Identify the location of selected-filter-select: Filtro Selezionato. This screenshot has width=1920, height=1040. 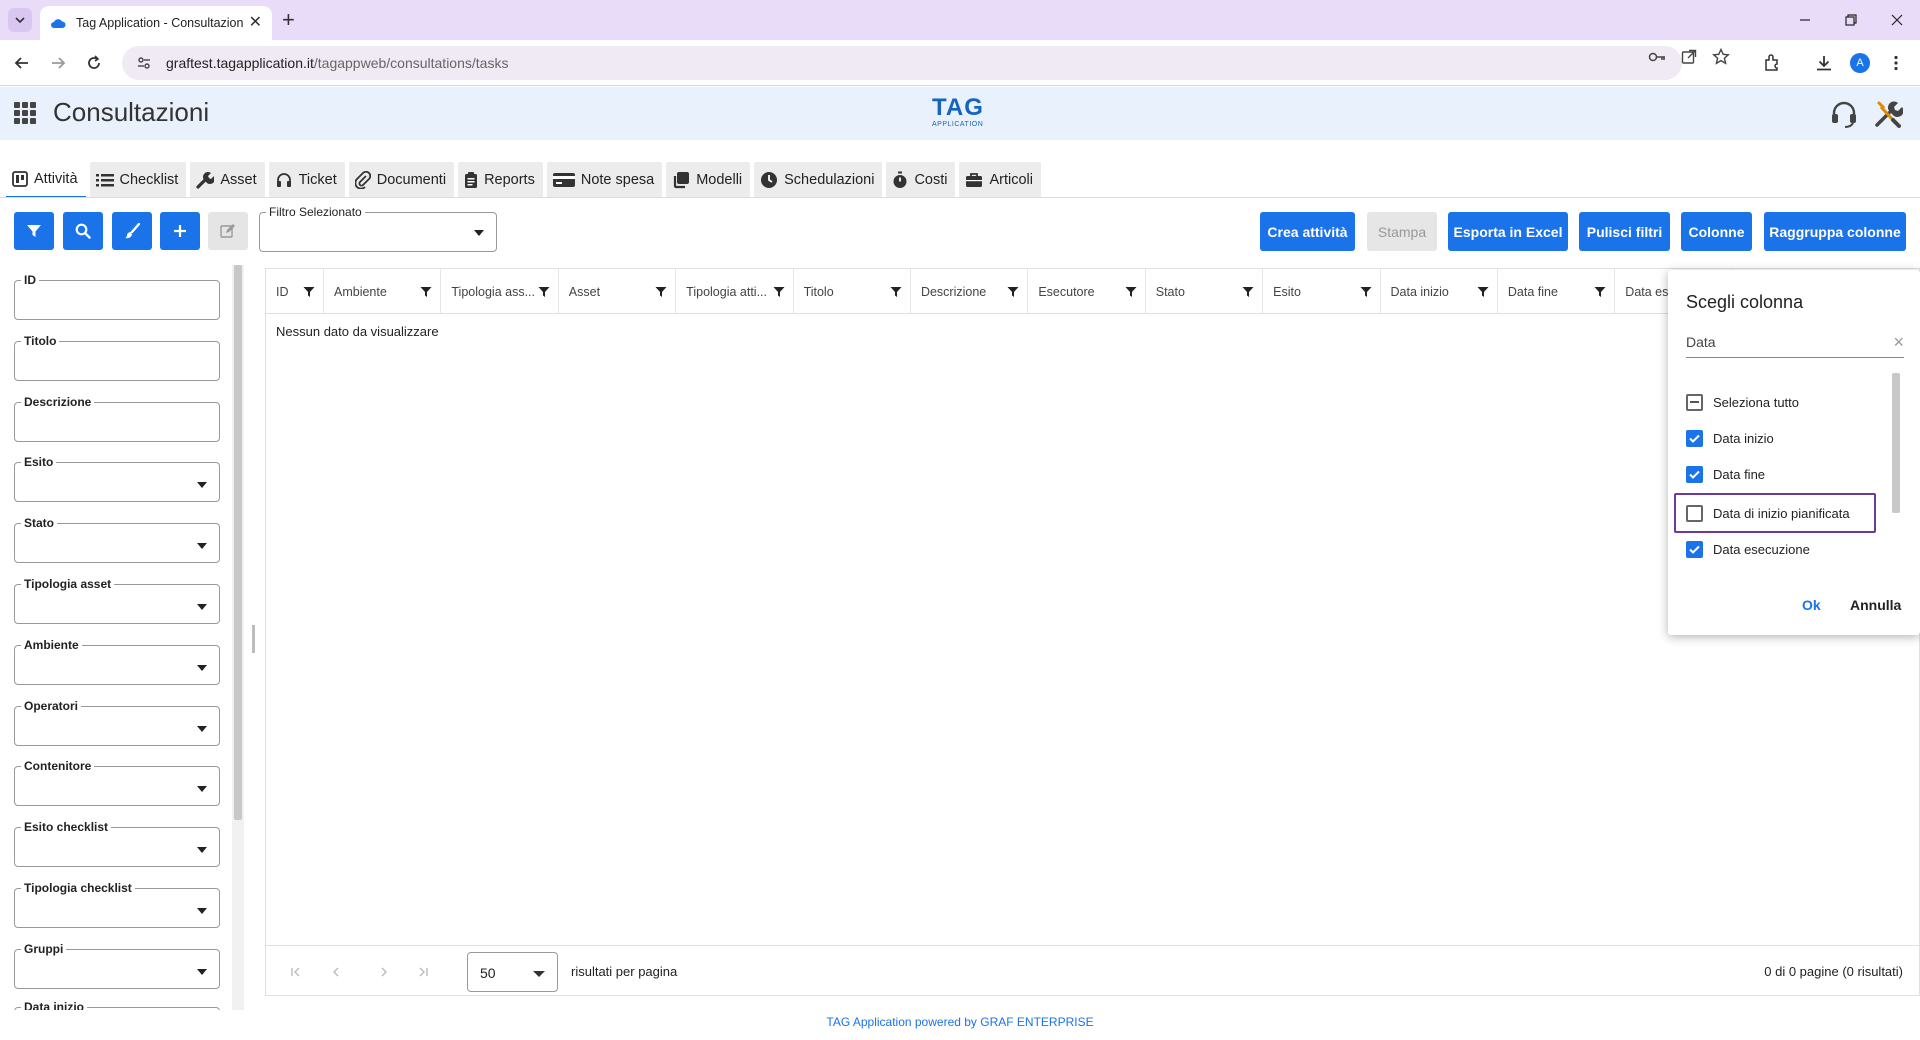
(378, 228).